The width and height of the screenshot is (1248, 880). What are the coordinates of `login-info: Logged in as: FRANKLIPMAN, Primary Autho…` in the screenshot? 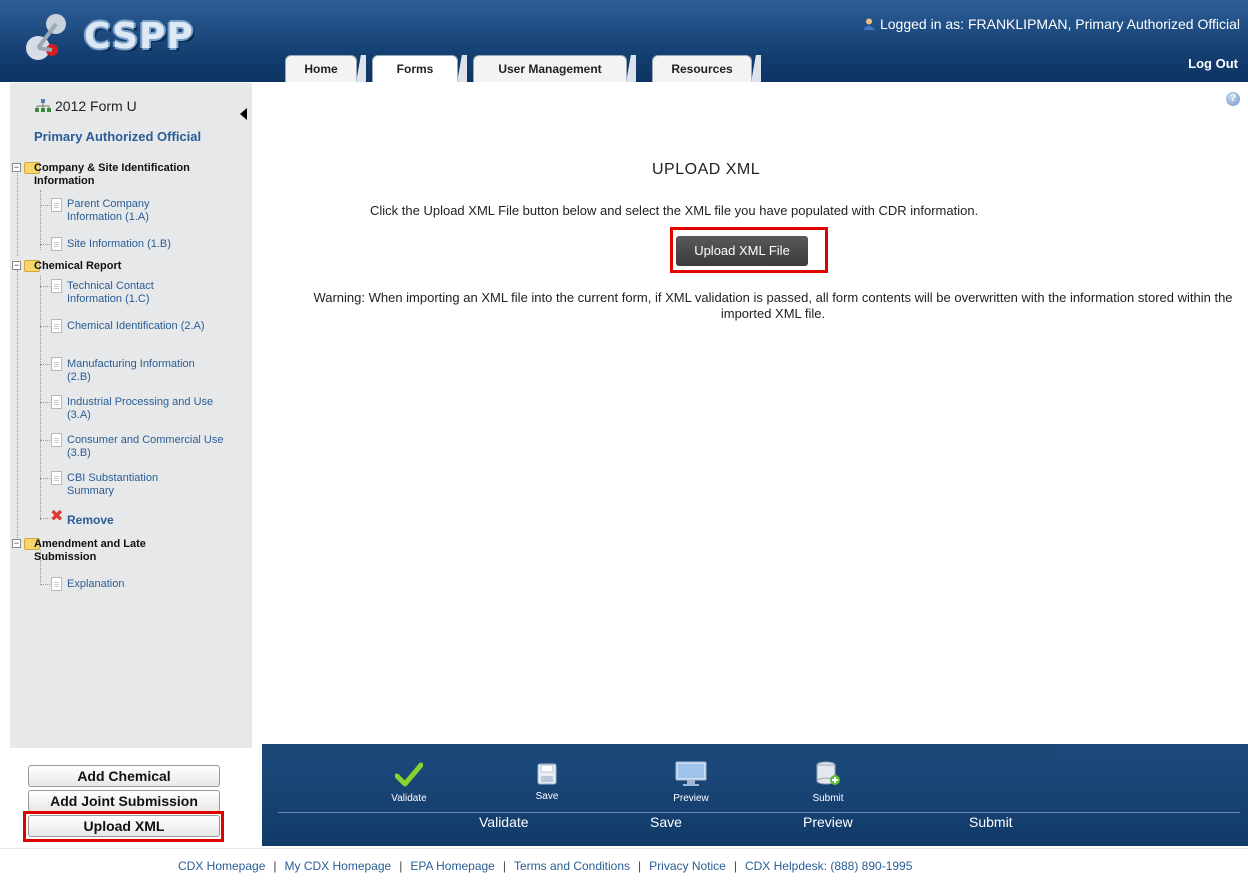 It's located at (1051, 24).